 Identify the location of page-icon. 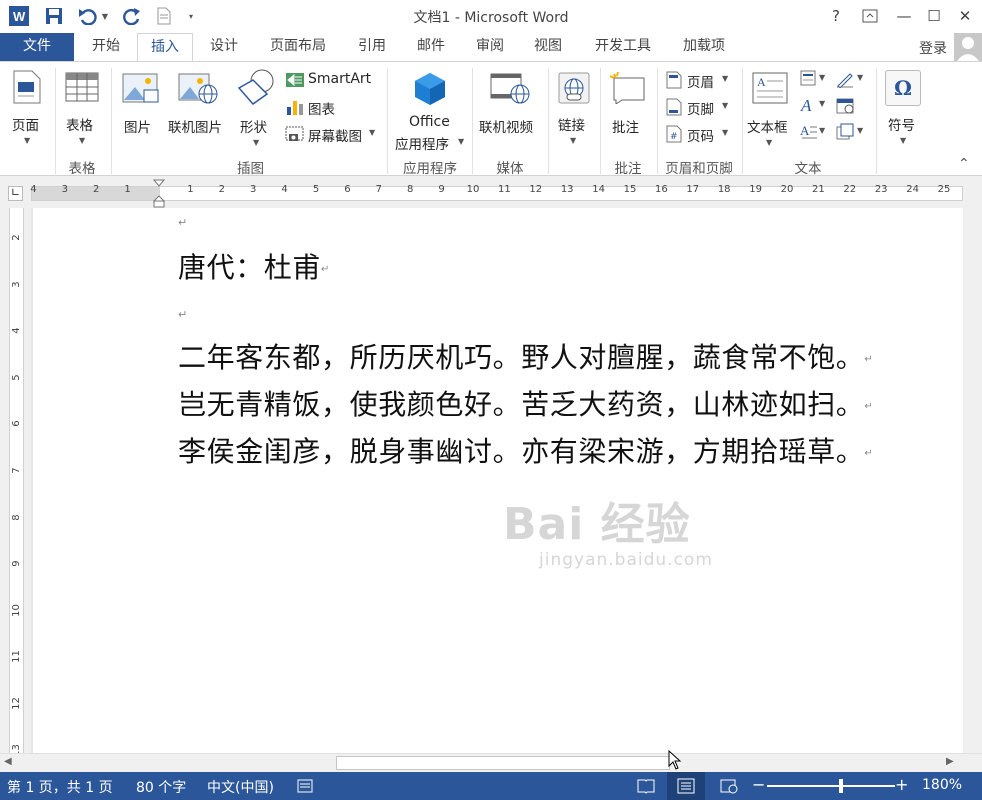
(27, 87).